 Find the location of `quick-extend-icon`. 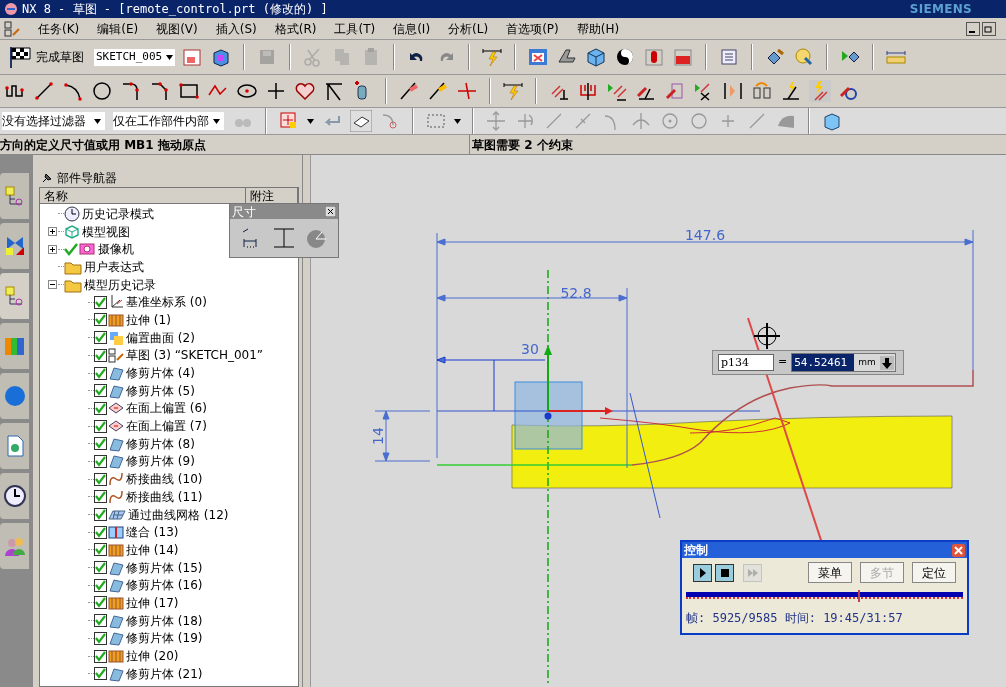

quick-extend-icon is located at coordinates (438, 91).